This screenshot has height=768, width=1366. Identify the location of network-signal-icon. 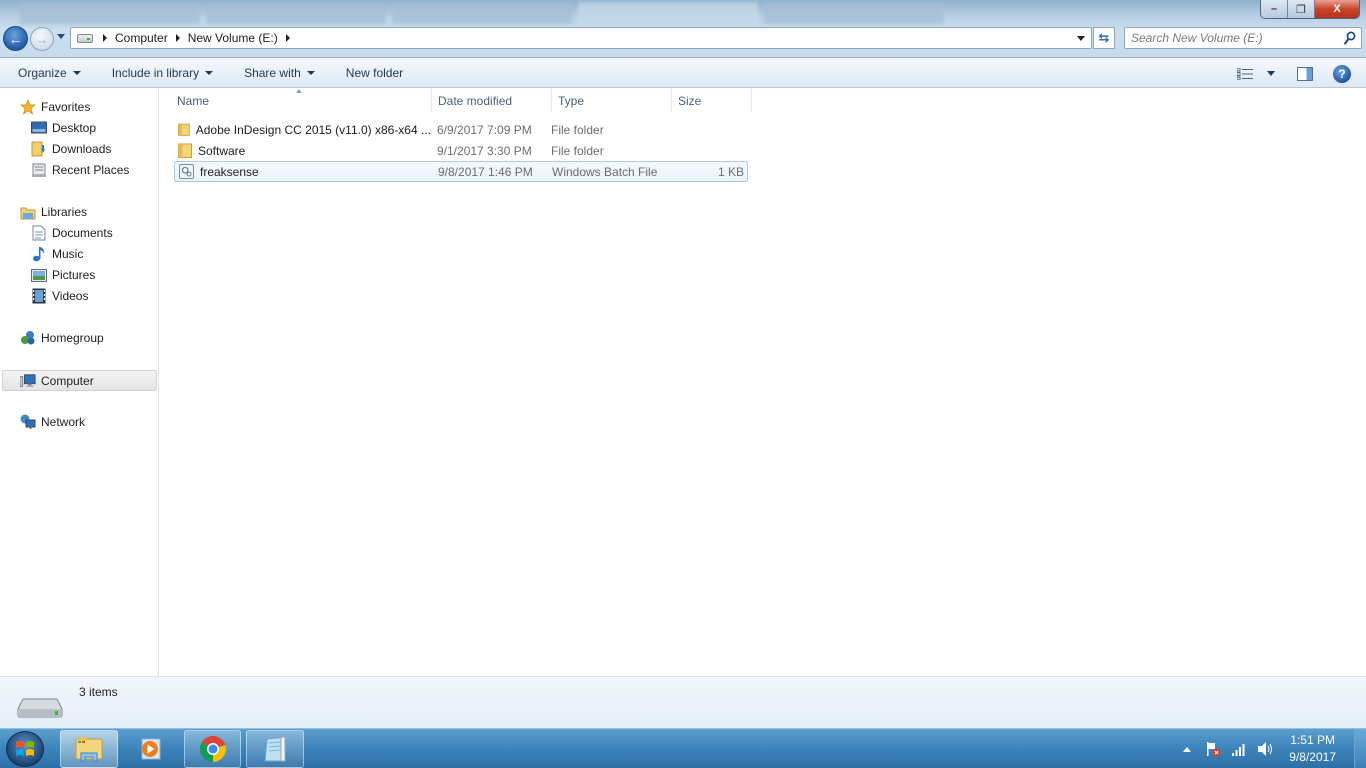
(1239, 749).